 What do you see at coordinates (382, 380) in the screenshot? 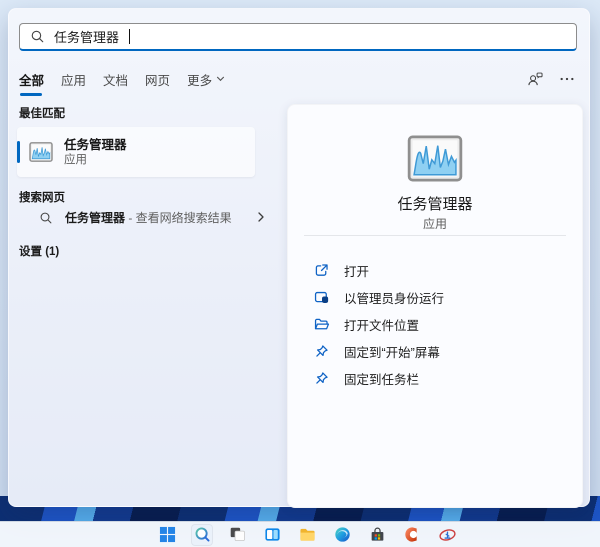
I see `action-label: 固定到任务栏` at bounding box center [382, 380].